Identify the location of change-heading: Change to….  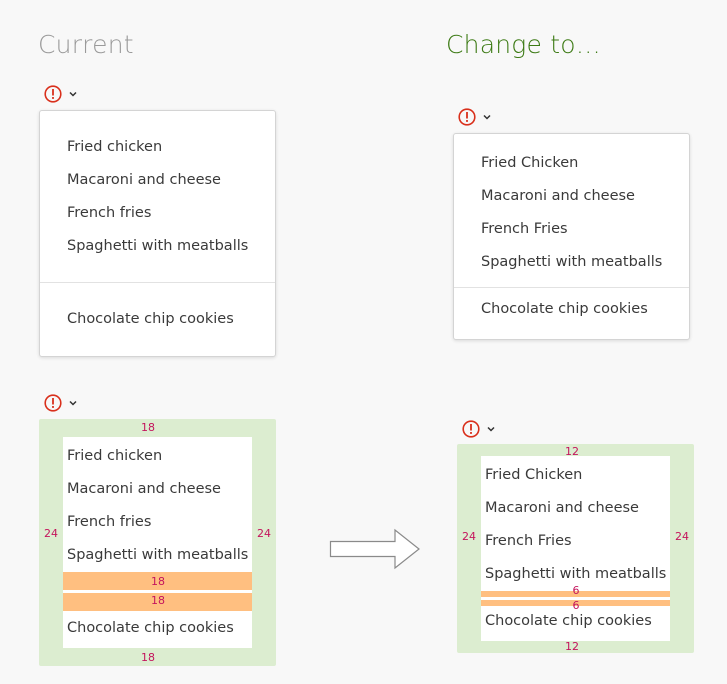
(523, 44).